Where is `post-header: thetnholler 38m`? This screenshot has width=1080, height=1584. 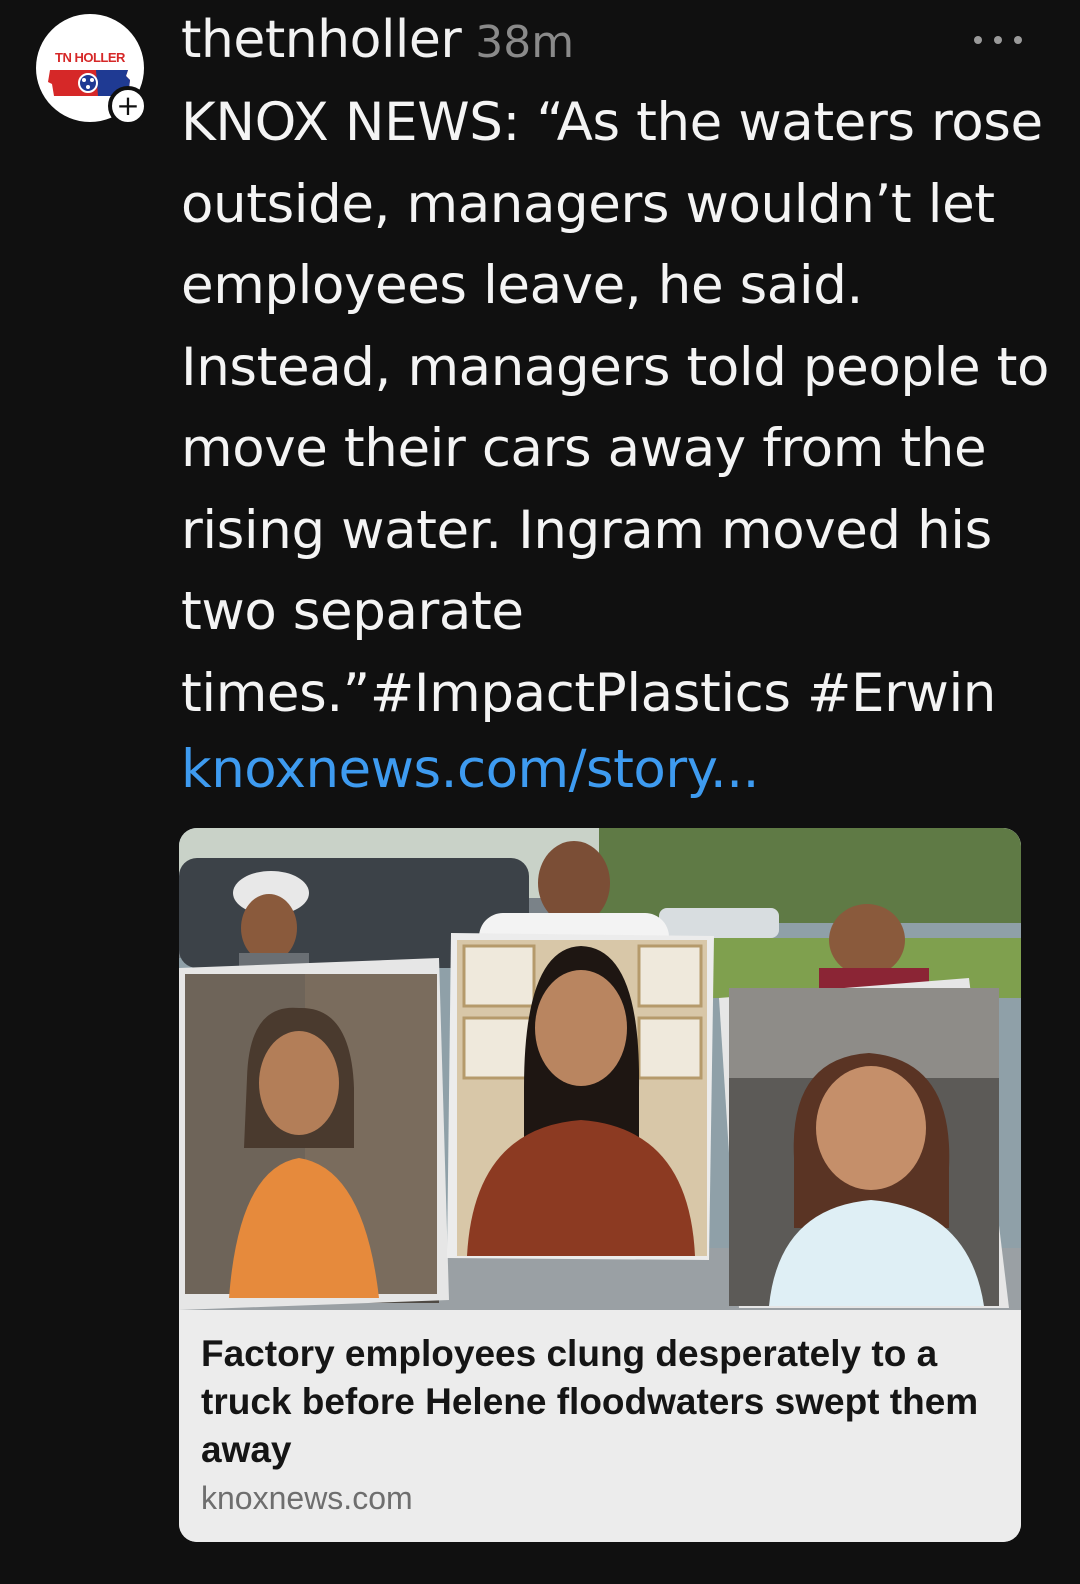 post-header: thetnholler 38m is located at coordinates (377, 42).